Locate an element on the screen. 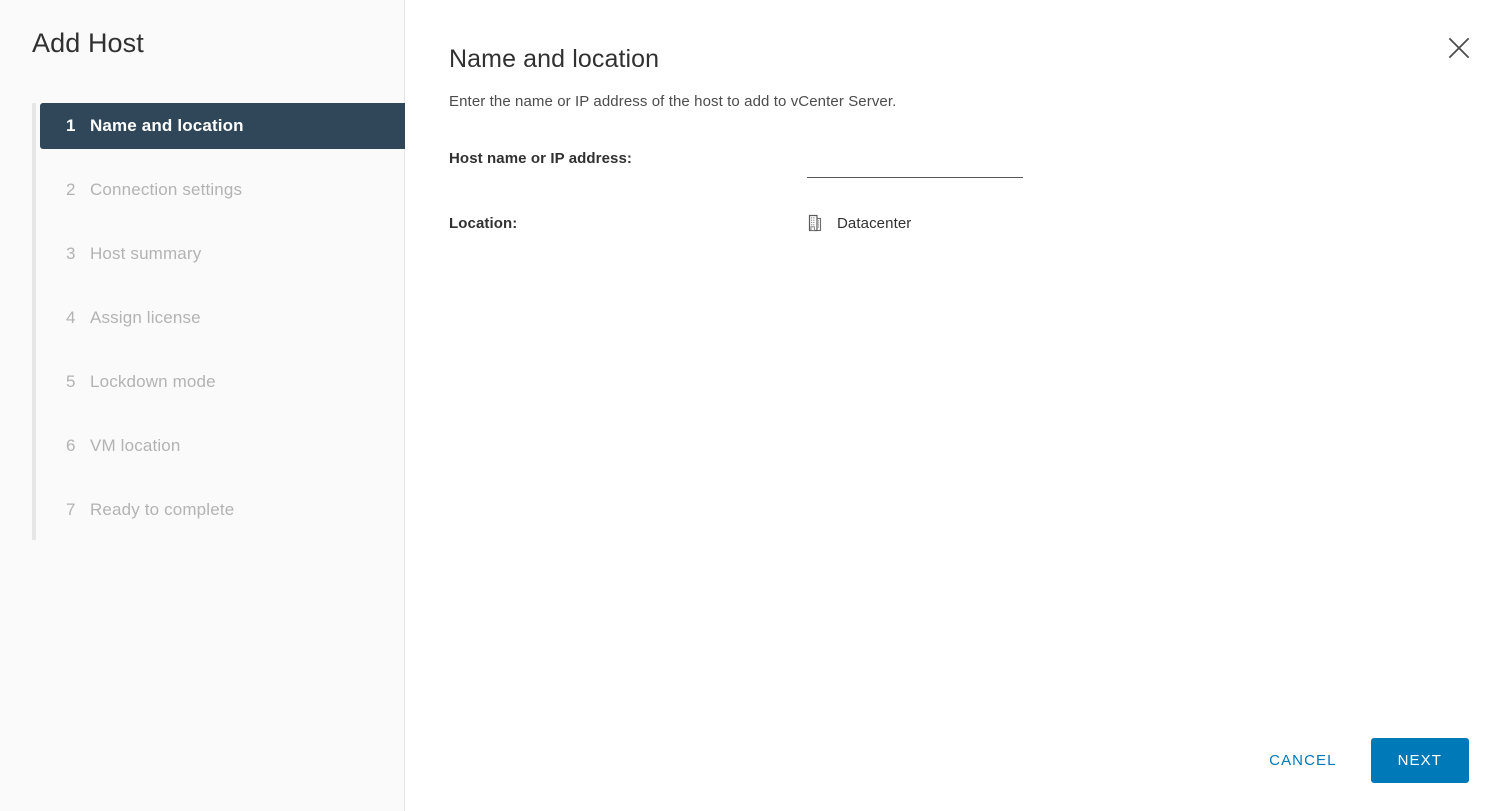  step-list-rail is located at coordinates (34, 321).